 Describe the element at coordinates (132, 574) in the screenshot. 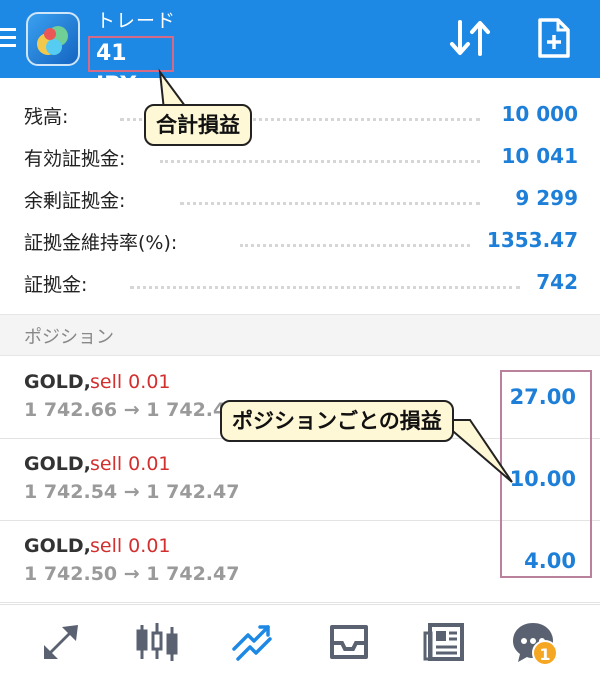

I see `position-prices: 1 742.50 → 1 742.47` at that location.